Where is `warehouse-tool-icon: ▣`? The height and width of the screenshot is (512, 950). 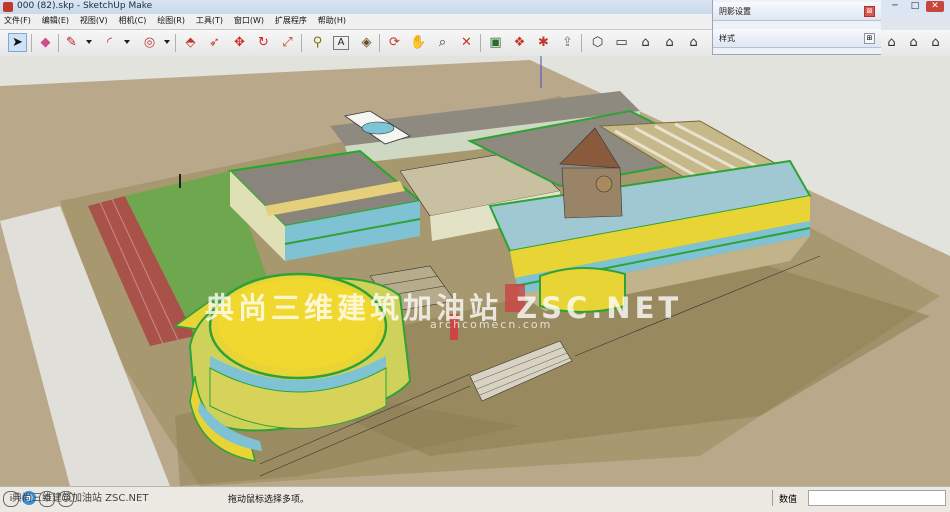
warehouse-tool-icon: ▣ is located at coordinates (495, 42).